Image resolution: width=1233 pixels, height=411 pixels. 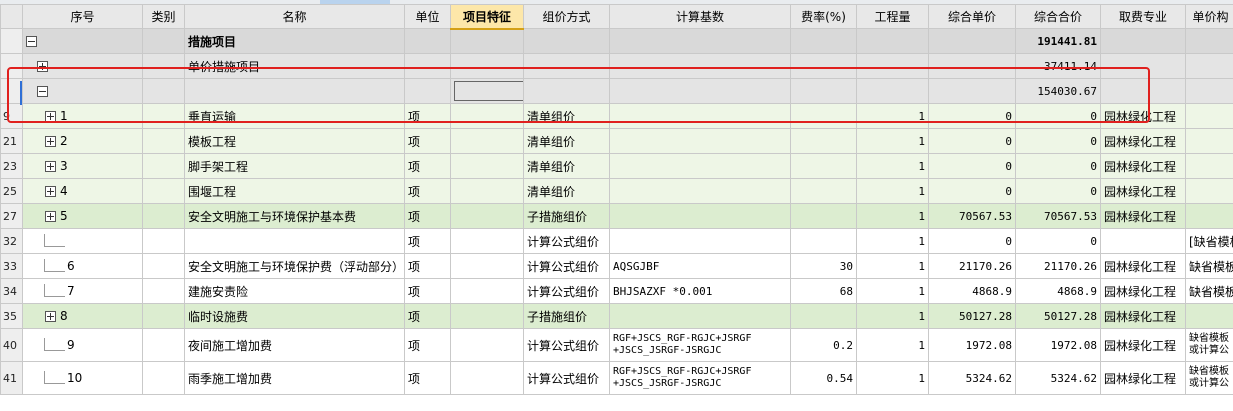 What do you see at coordinates (21, 93) in the screenshot?
I see `current-row-indicator` at bounding box center [21, 93].